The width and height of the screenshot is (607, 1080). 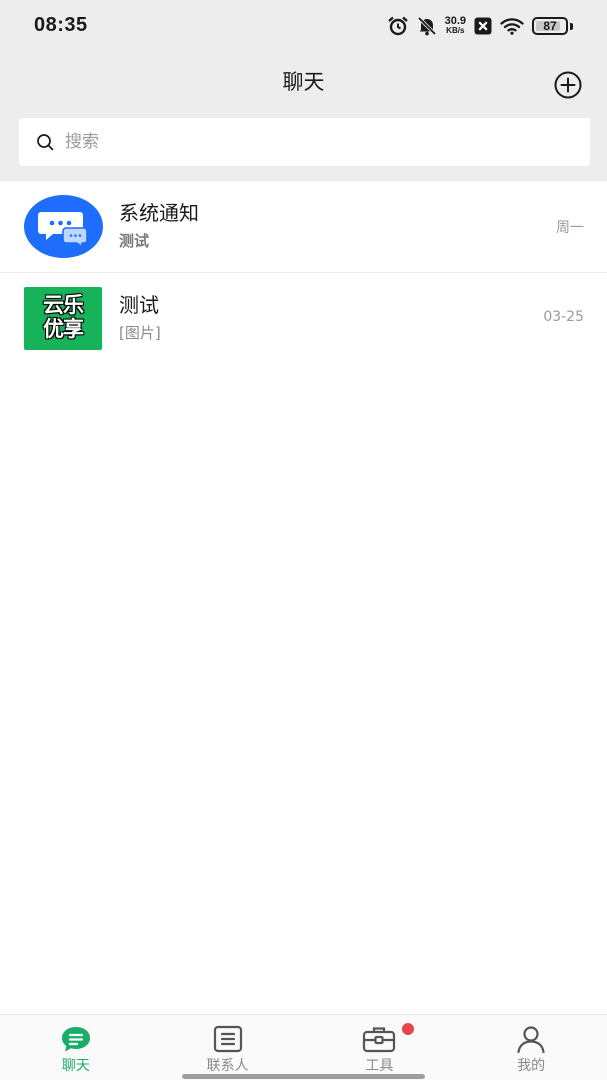 What do you see at coordinates (570, 228) in the screenshot?
I see `chat-time: 周一` at bounding box center [570, 228].